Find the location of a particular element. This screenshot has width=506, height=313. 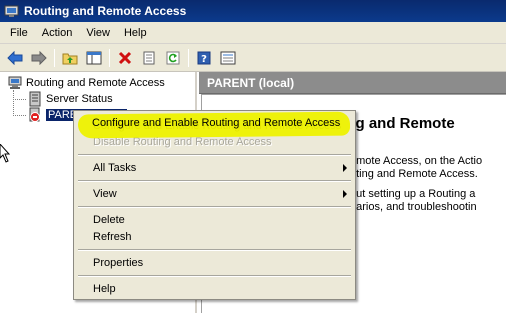

back-button is located at coordinates (15, 58).